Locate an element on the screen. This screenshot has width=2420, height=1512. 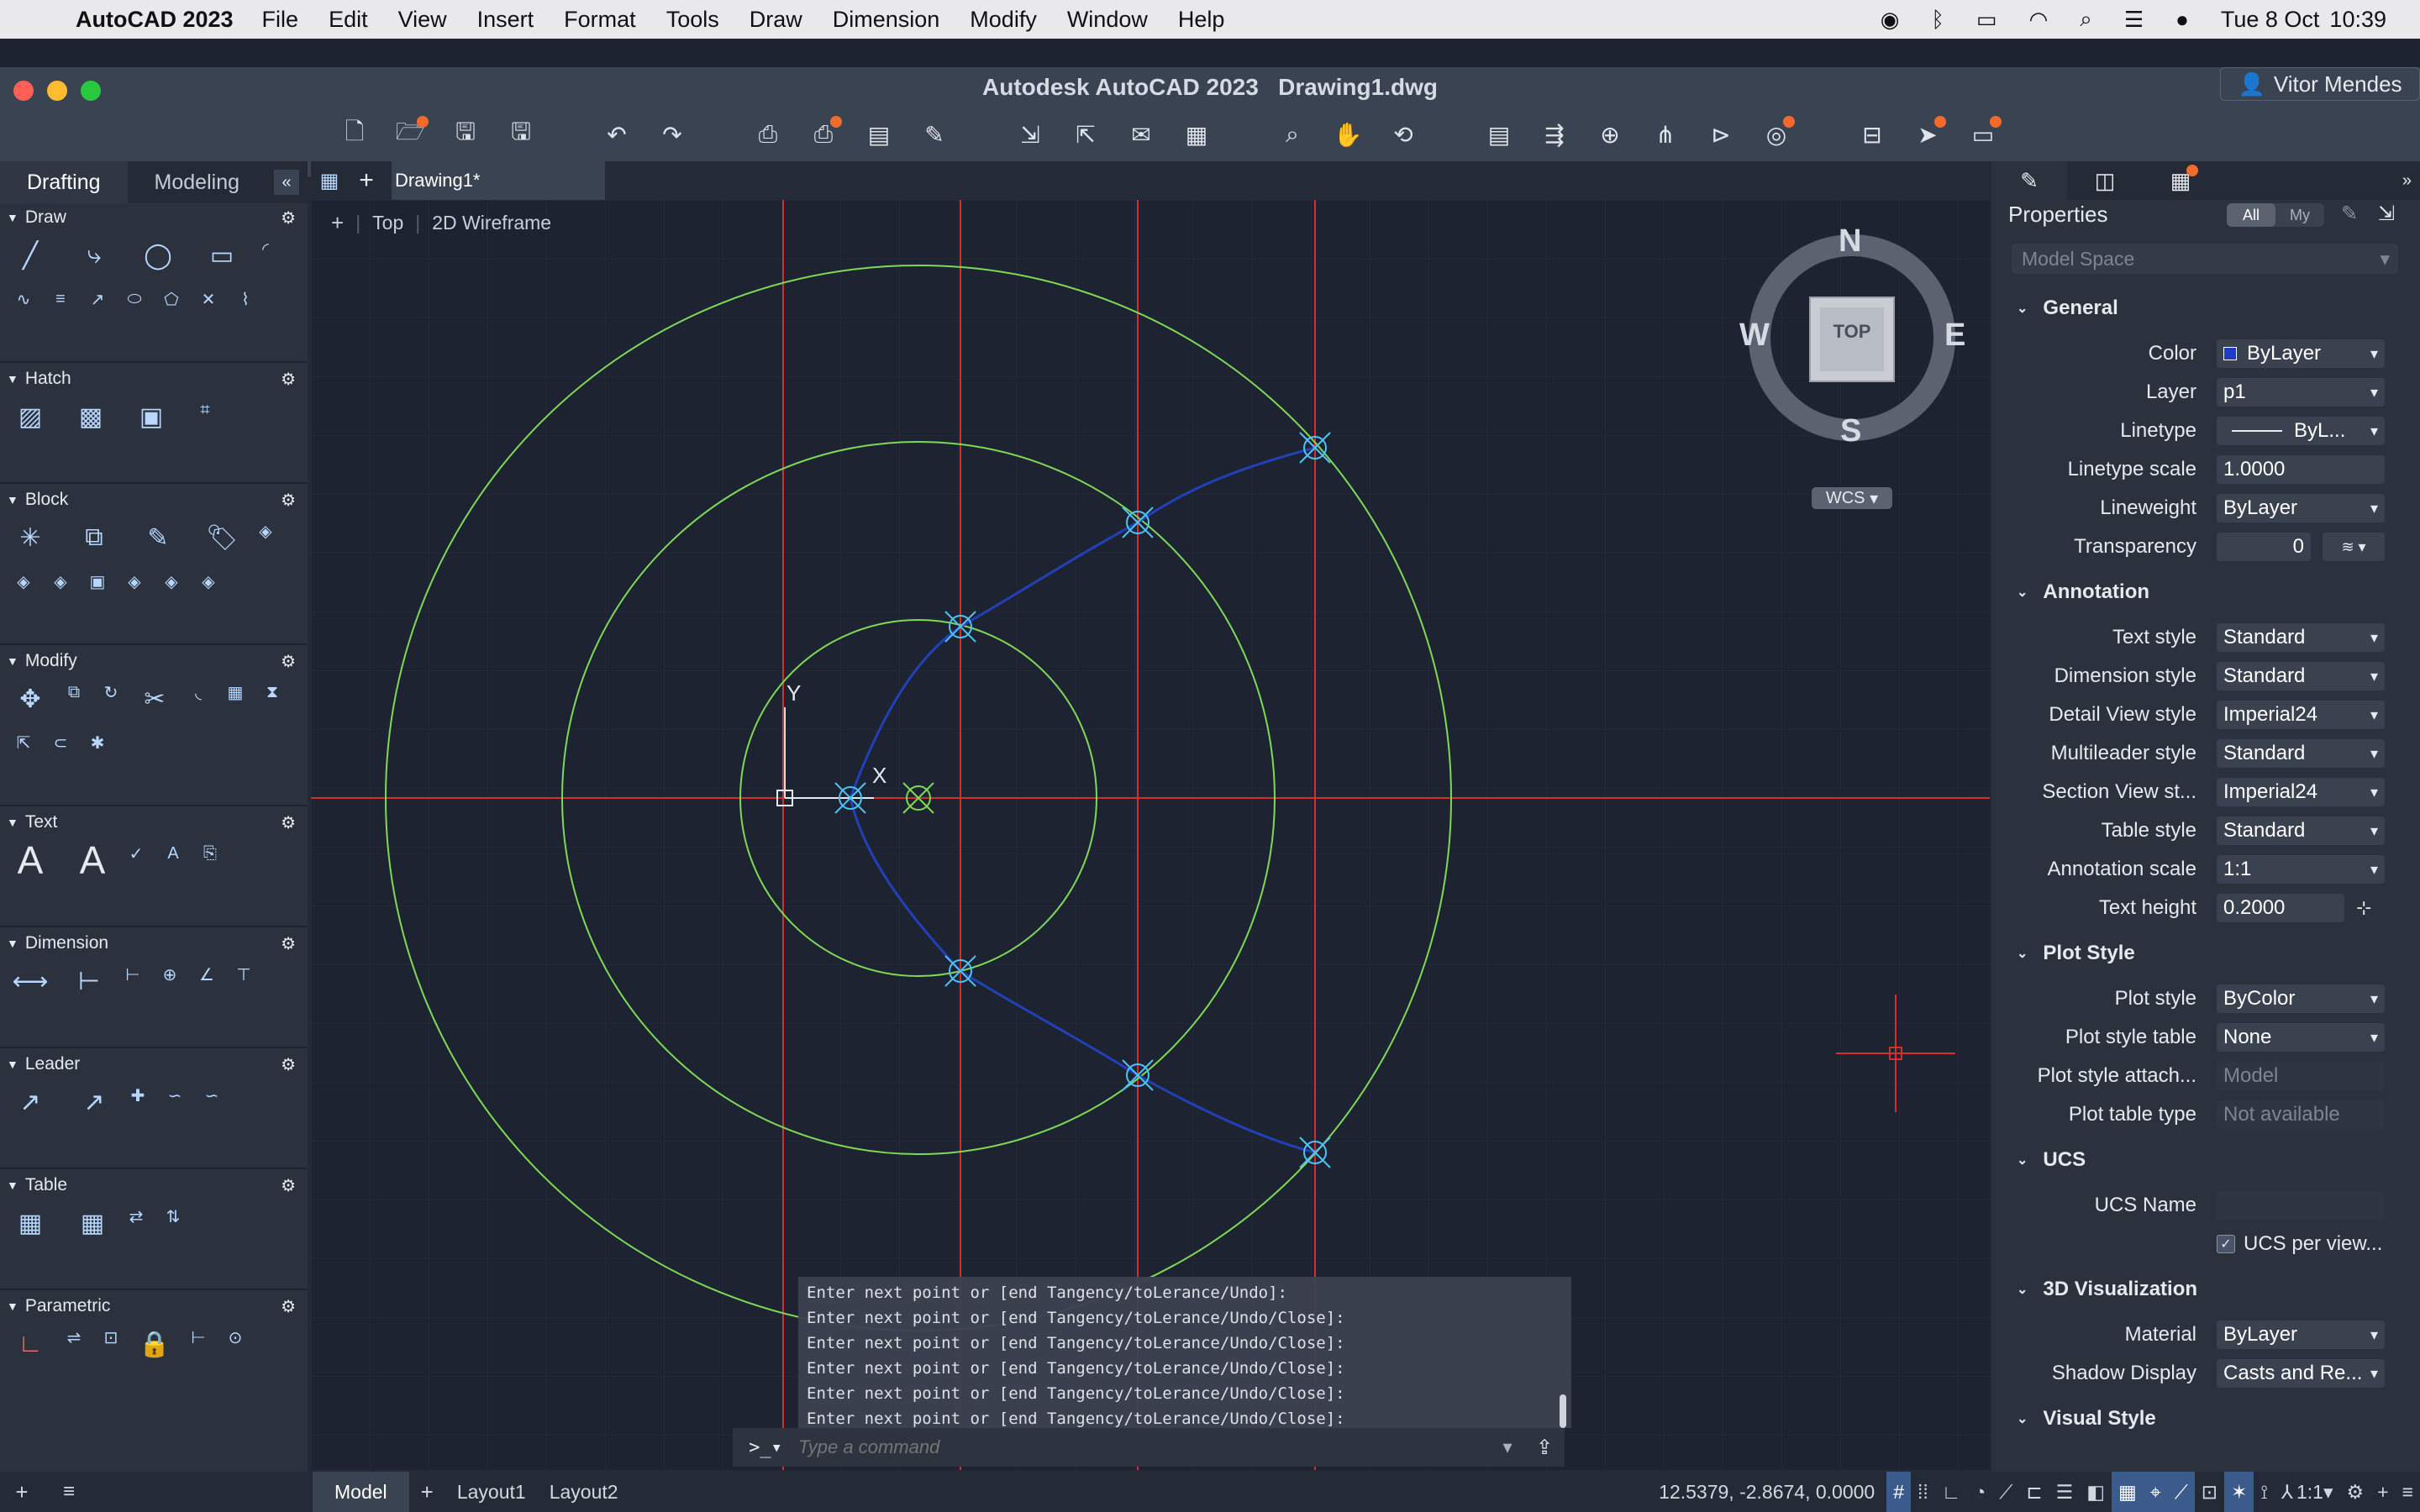
section-title: Draw is located at coordinates (45, 217).